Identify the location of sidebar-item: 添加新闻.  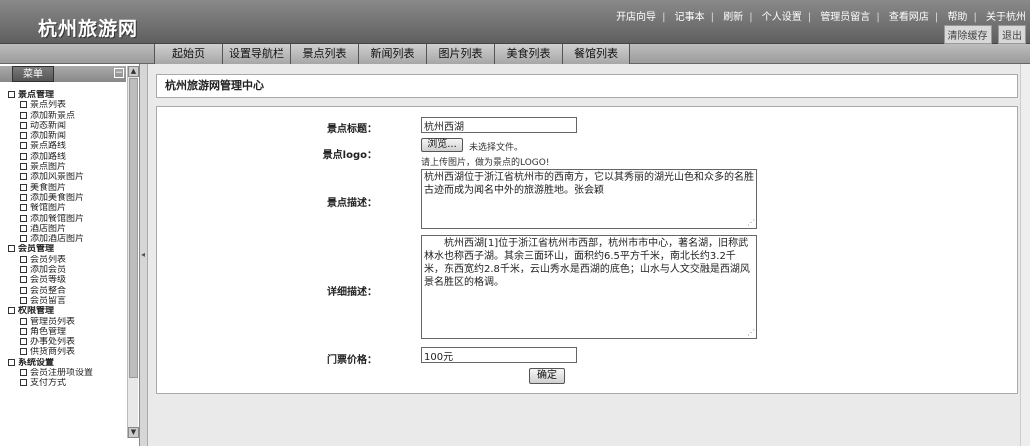
(67, 136).